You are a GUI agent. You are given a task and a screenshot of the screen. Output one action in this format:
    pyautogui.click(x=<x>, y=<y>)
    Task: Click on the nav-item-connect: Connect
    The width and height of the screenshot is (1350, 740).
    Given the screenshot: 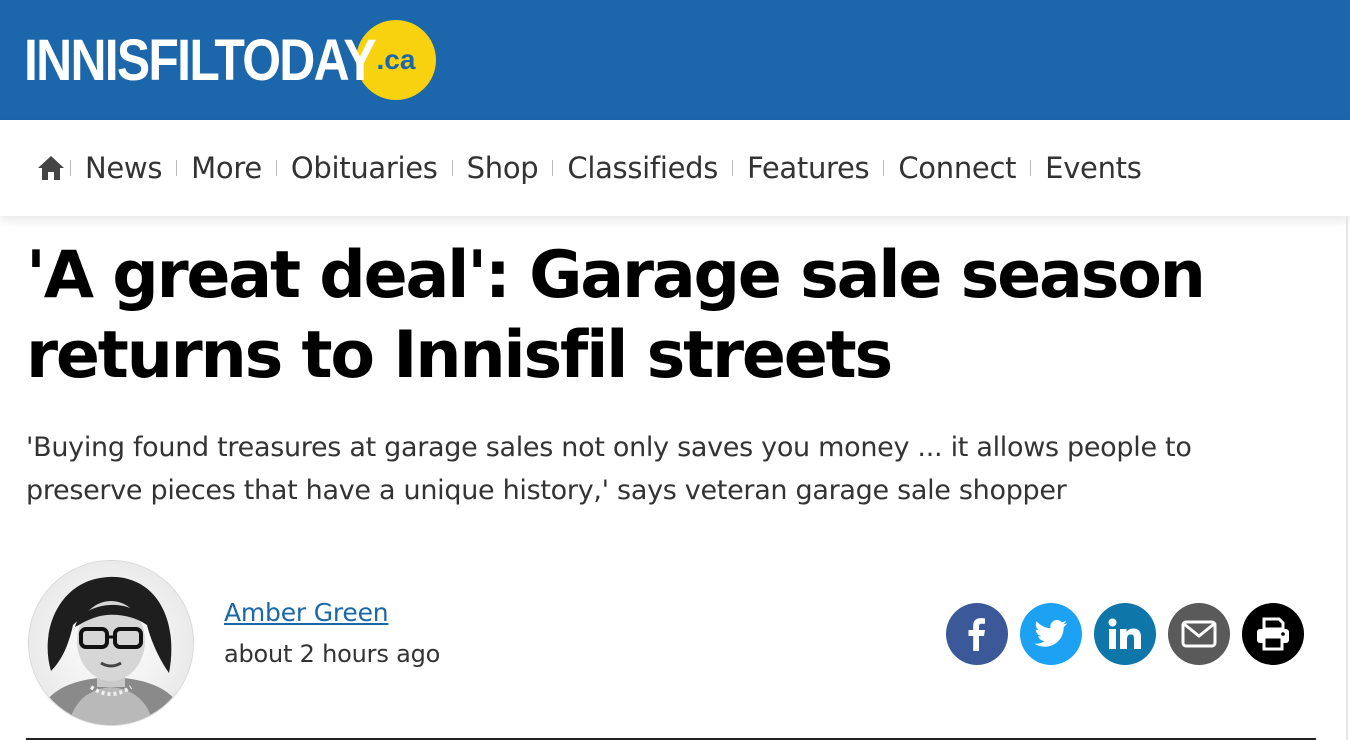 What is the action you would take?
    pyautogui.click(x=957, y=168)
    